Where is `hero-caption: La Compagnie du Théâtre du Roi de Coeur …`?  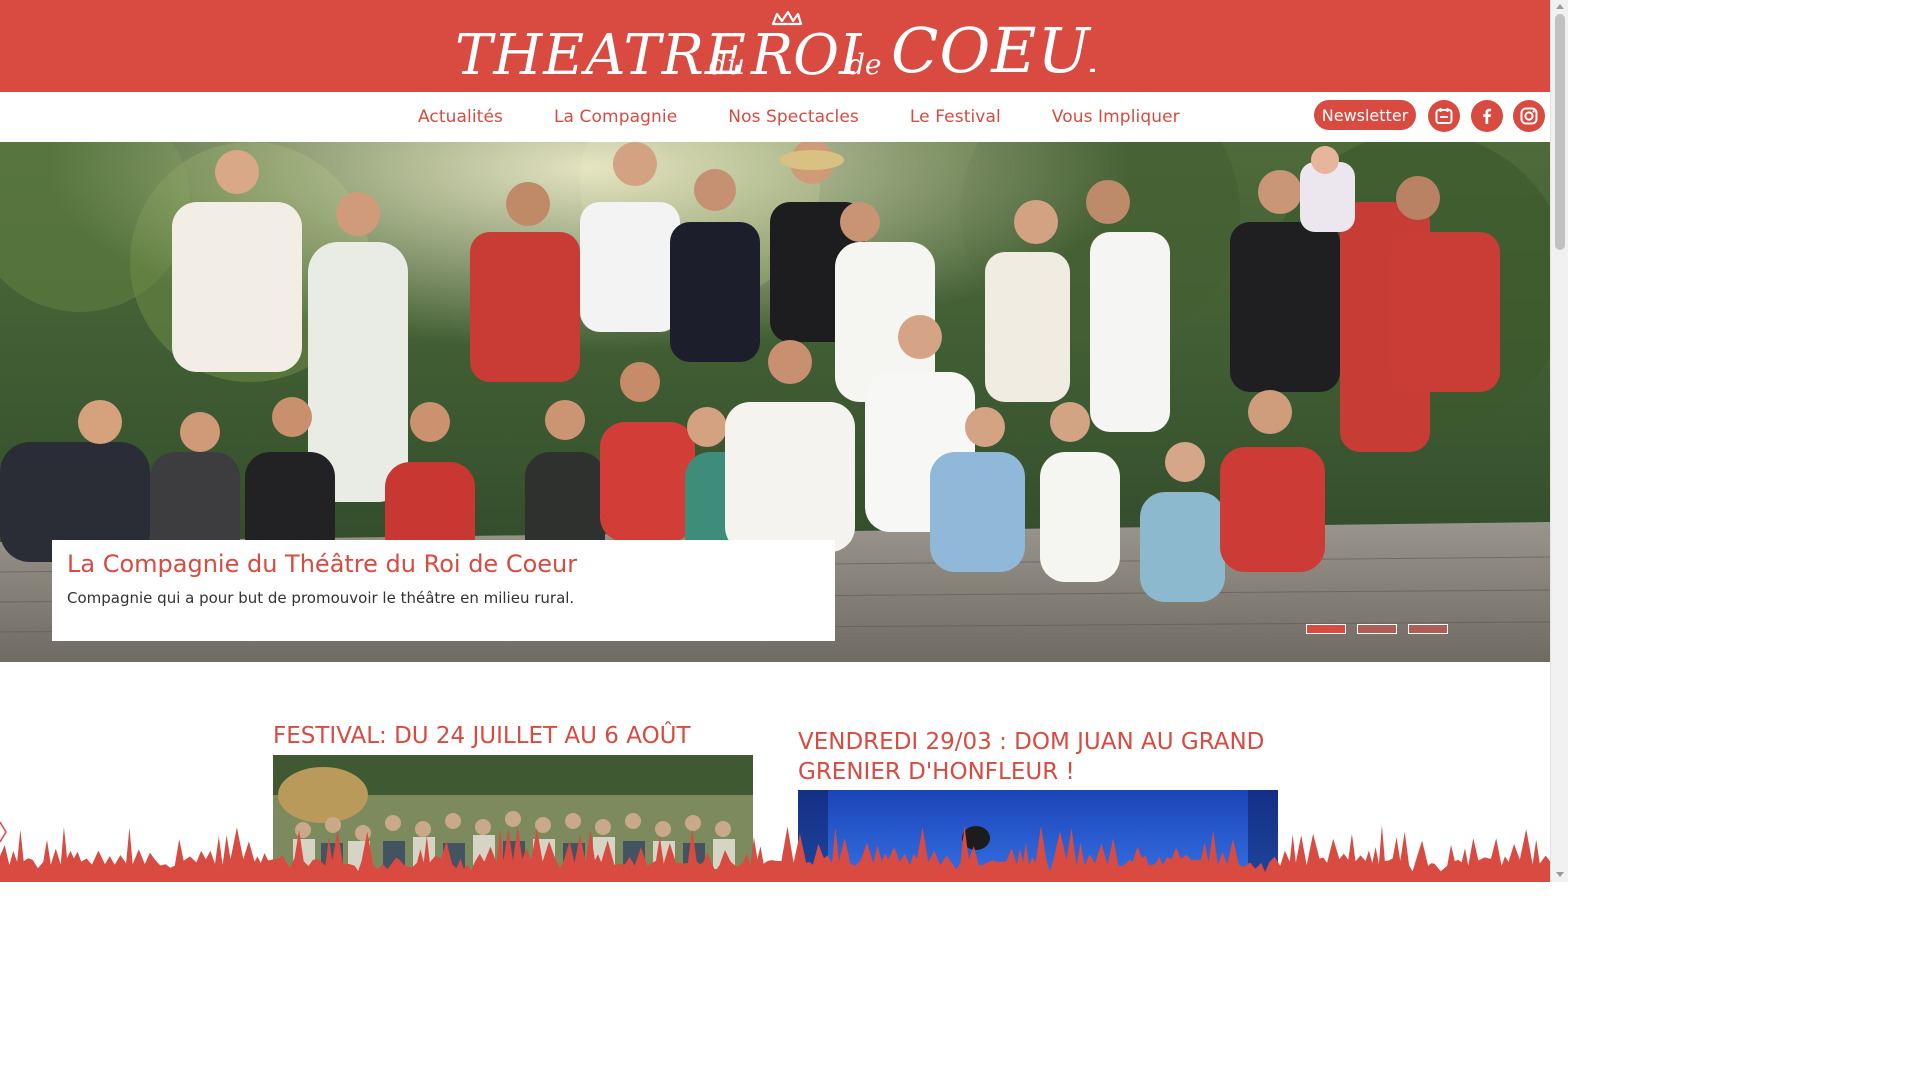
hero-caption: La Compagnie du Théâtre du Roi de Coeur … is located at coordinates (443, 590).